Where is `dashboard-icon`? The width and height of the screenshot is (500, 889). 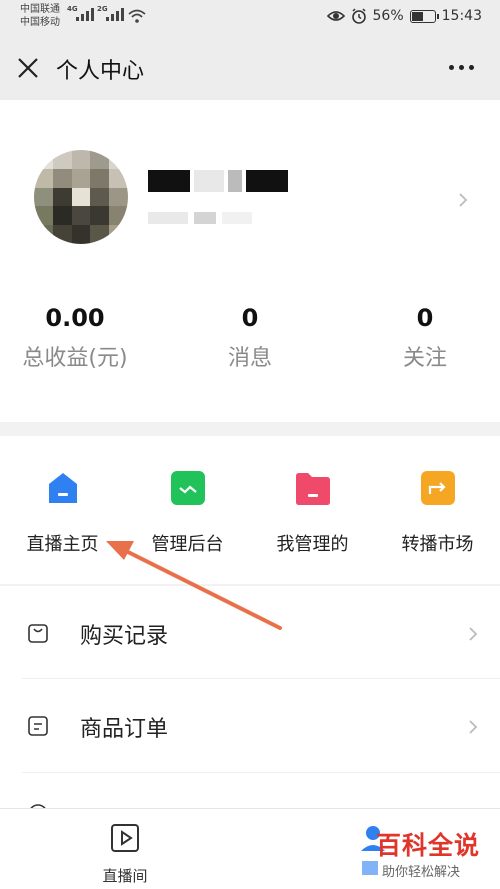
dashboard-icon is located at coordinates (187, 488).